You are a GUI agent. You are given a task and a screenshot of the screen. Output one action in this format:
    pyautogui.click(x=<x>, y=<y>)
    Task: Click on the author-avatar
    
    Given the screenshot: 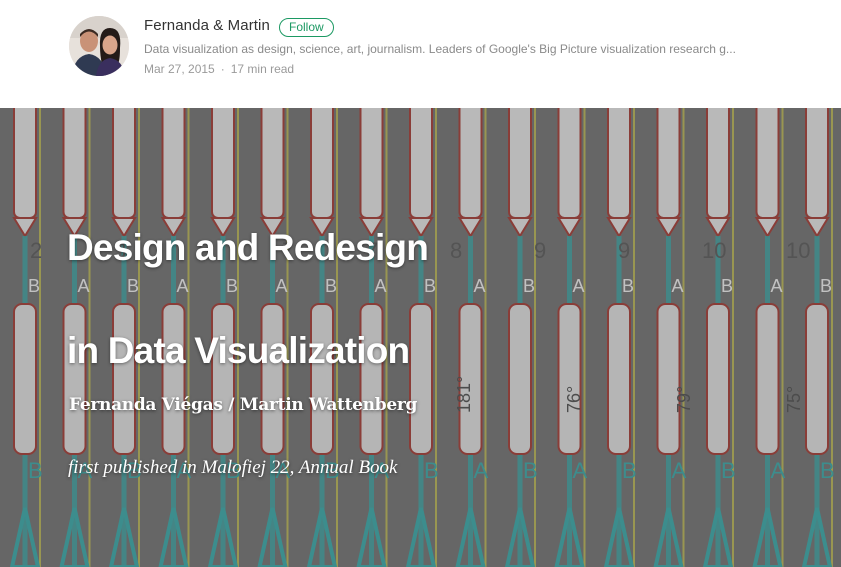 What is the action you would take?
    pyautogui.click(x=99, y=46)
    